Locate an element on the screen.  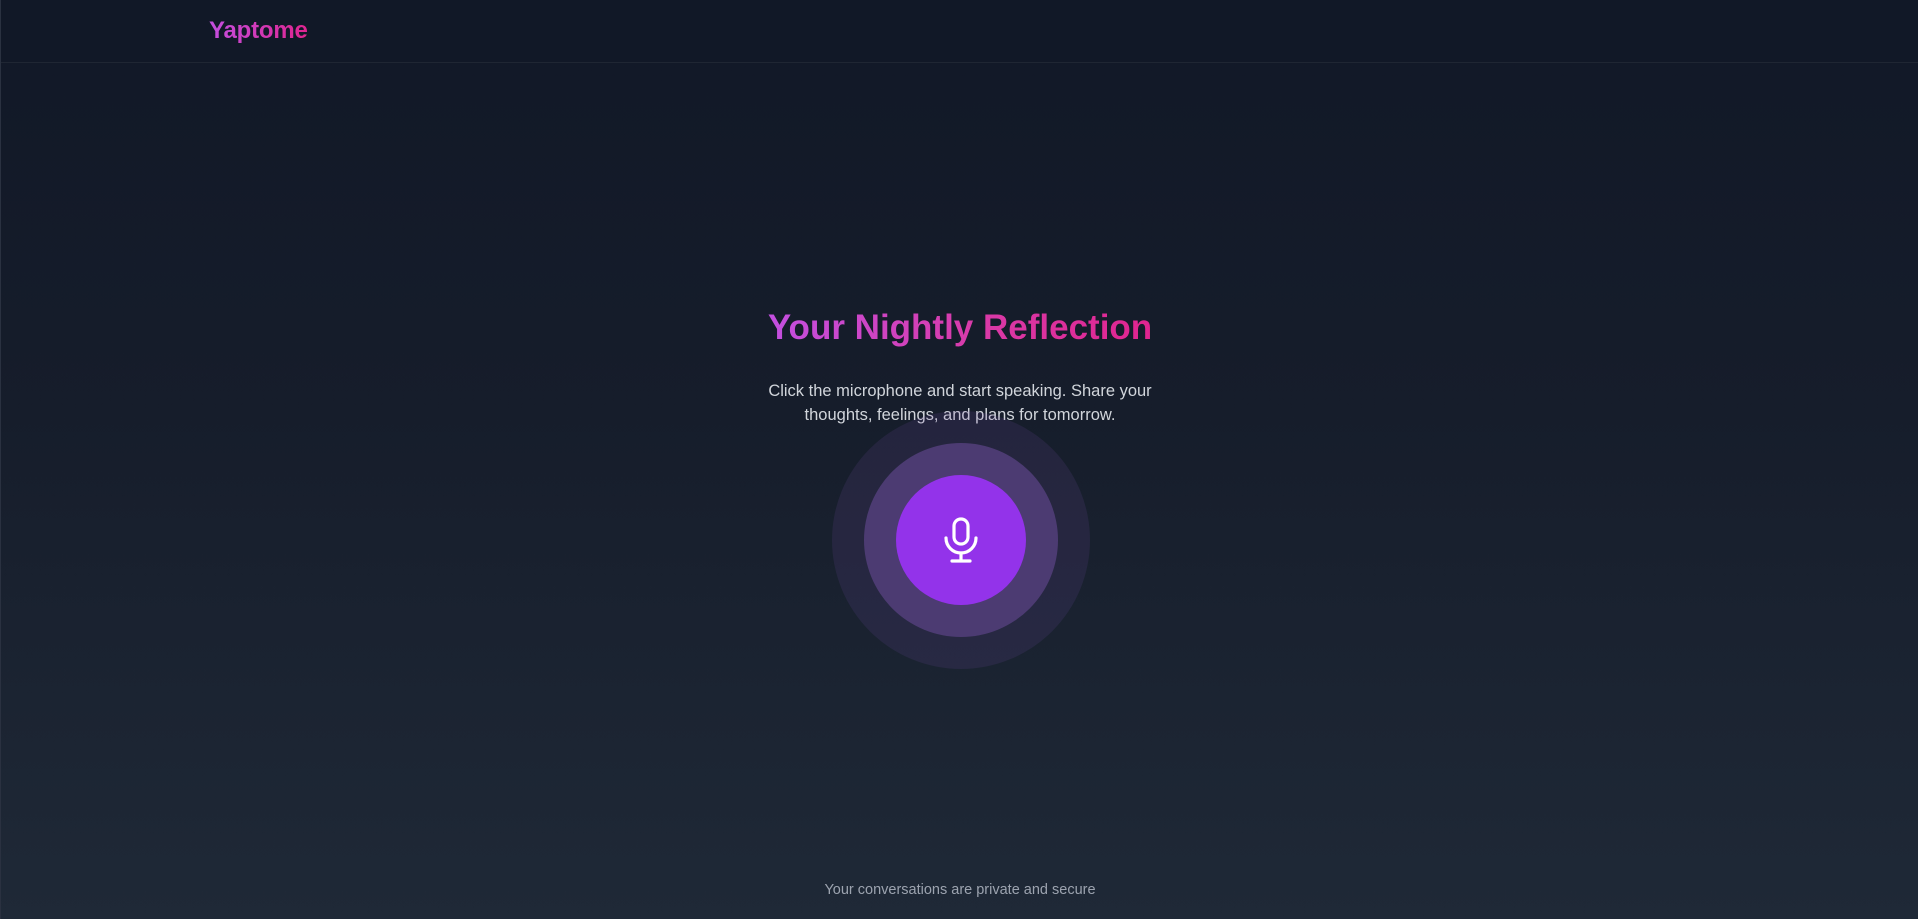
hero-section: Your Nightly Reflection is located at coordinates (959, 328).